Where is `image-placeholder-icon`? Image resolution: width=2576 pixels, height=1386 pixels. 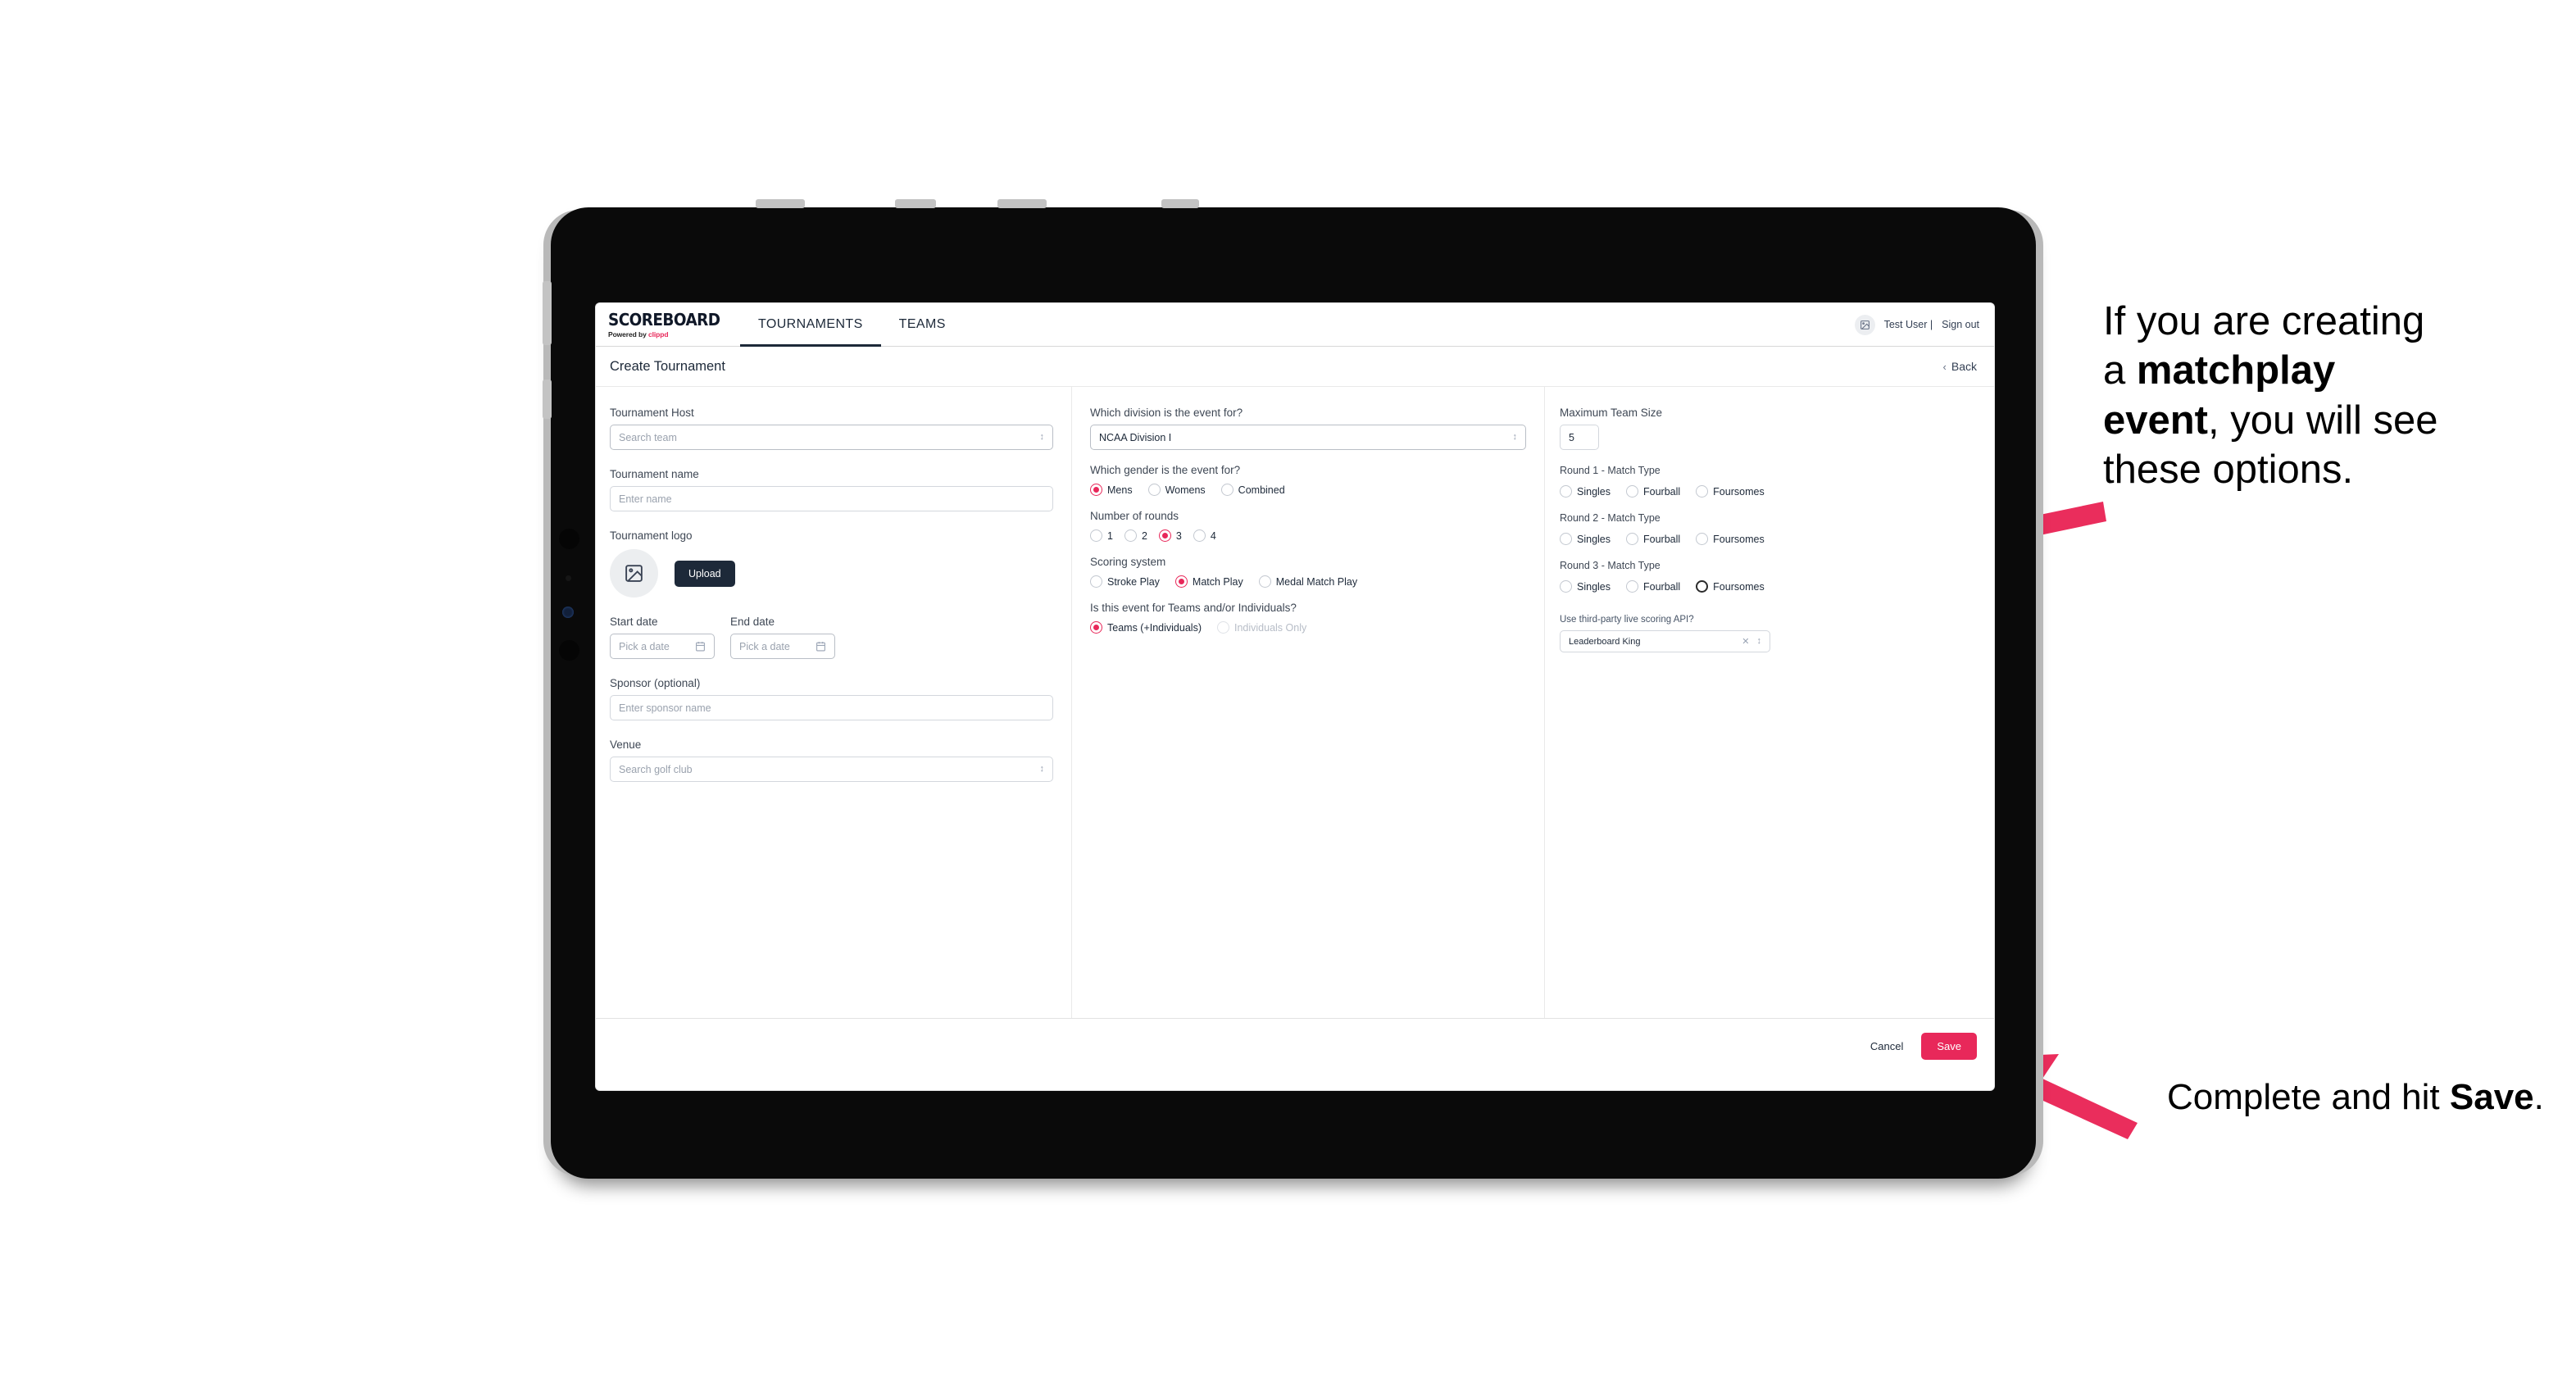 image-placeholder-icon is located at coordinates (634, 573).